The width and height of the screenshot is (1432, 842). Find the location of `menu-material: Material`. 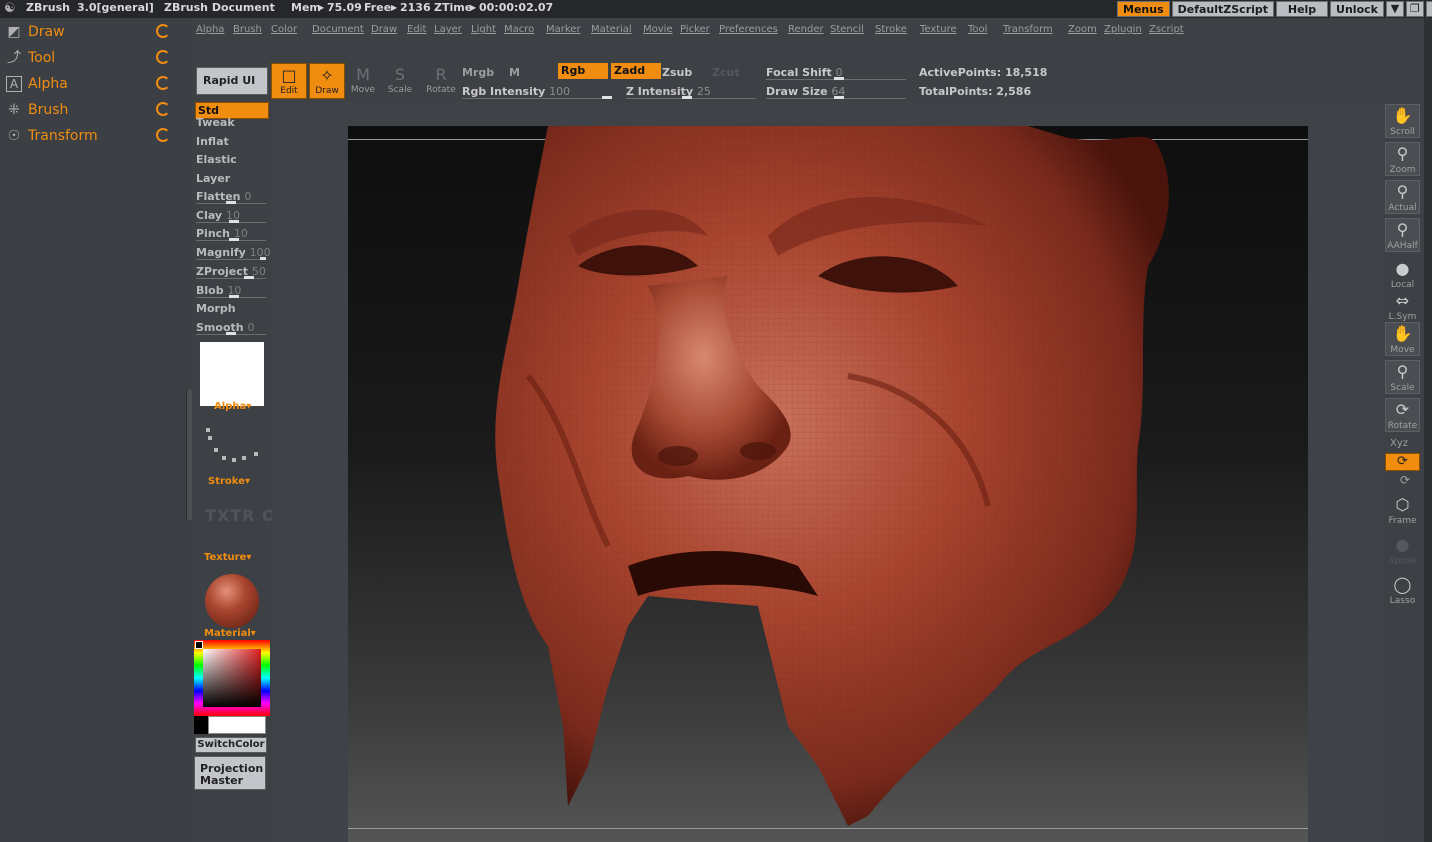

menu-material: Material is located at coordinates (611, 29).